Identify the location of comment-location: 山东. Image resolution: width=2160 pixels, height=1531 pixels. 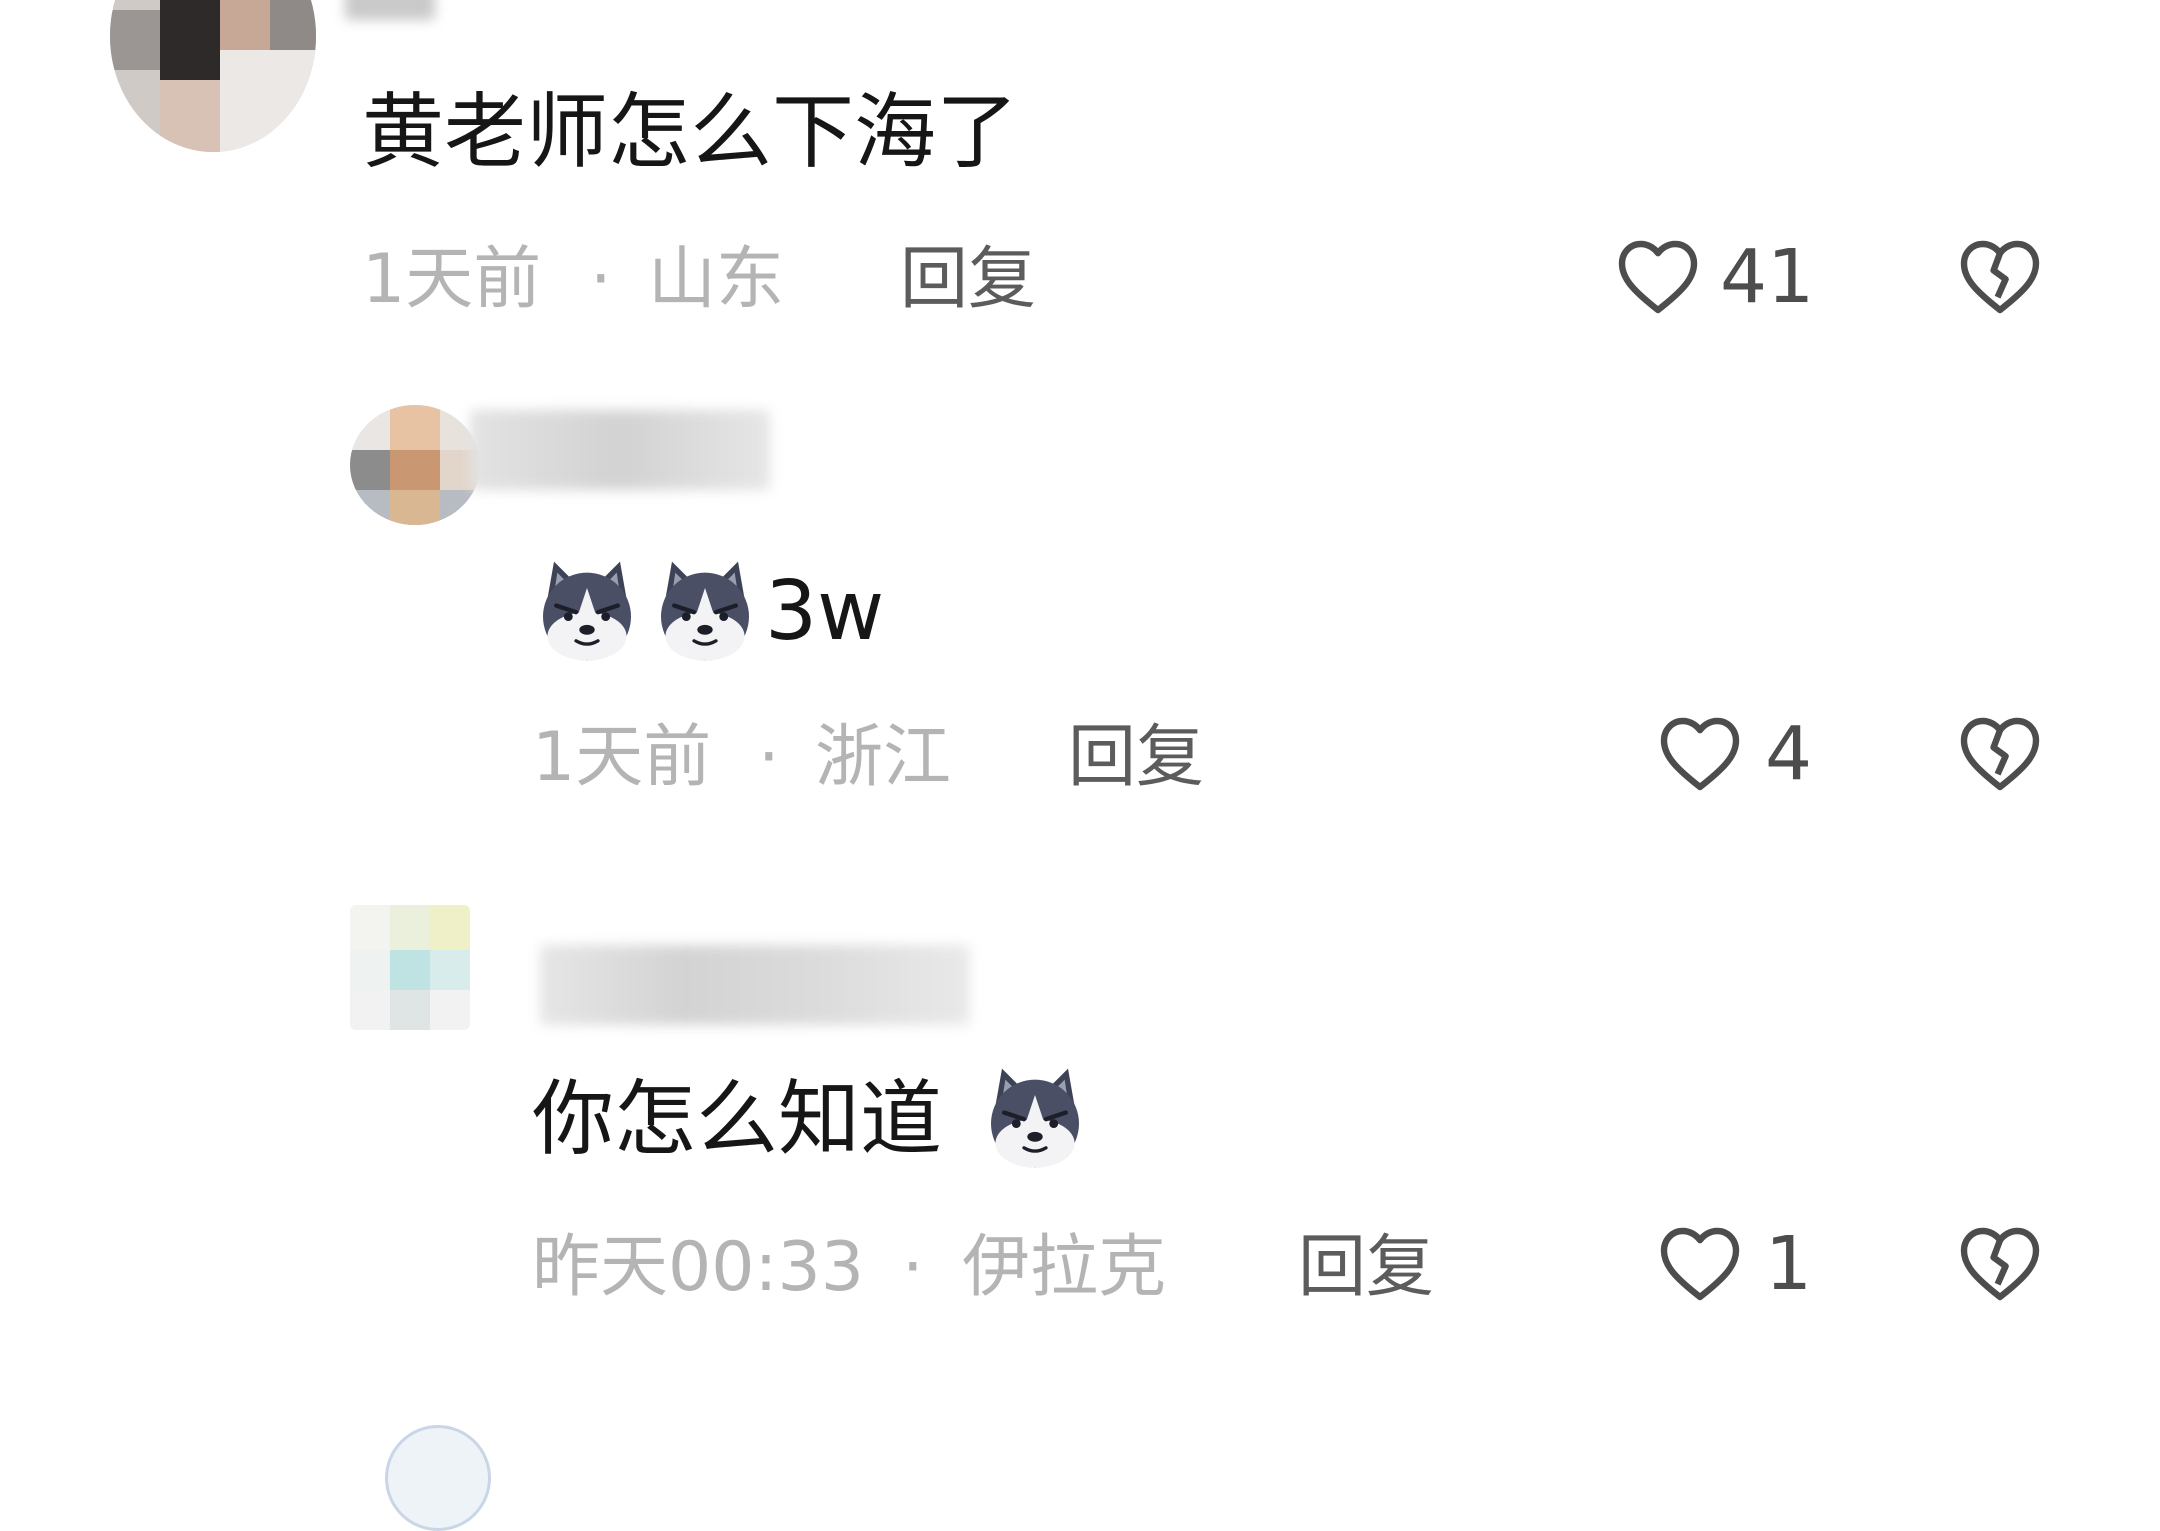
(716, 279).